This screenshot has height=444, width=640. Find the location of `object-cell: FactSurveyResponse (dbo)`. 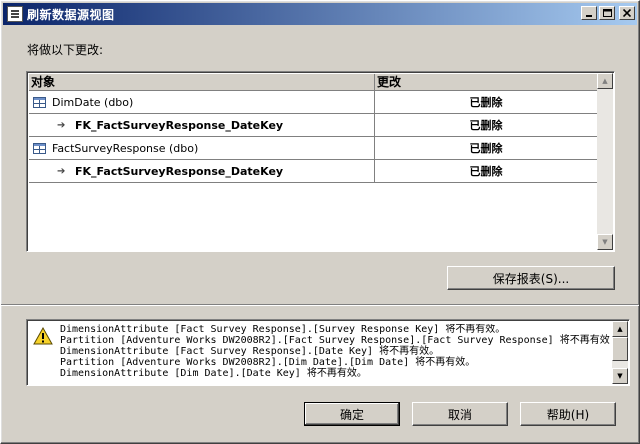

object-cell: FactSurveyResponse (dbo) is located at coordinates (202, 148).